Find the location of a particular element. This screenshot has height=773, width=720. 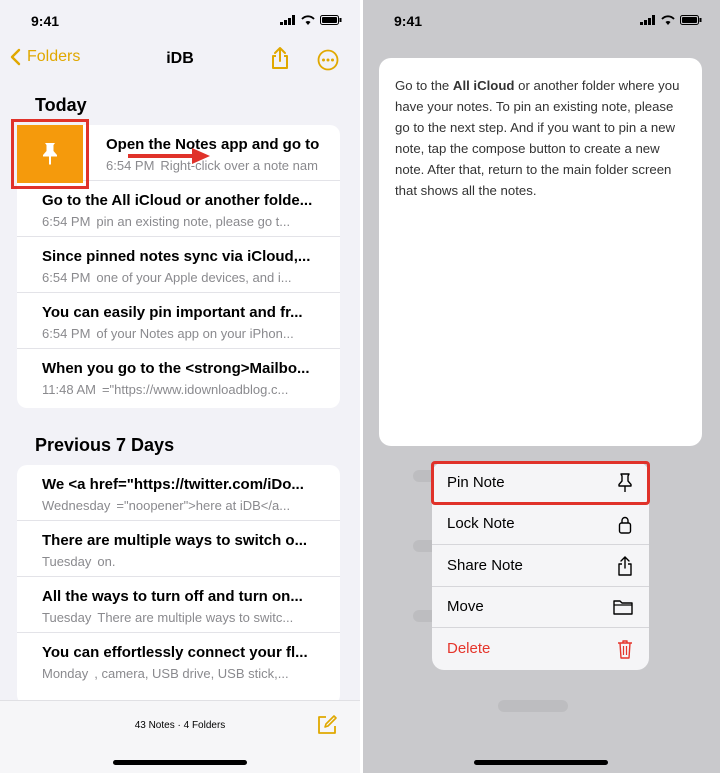

ellipsis-circle-icon is located at coordinates (328, 60).